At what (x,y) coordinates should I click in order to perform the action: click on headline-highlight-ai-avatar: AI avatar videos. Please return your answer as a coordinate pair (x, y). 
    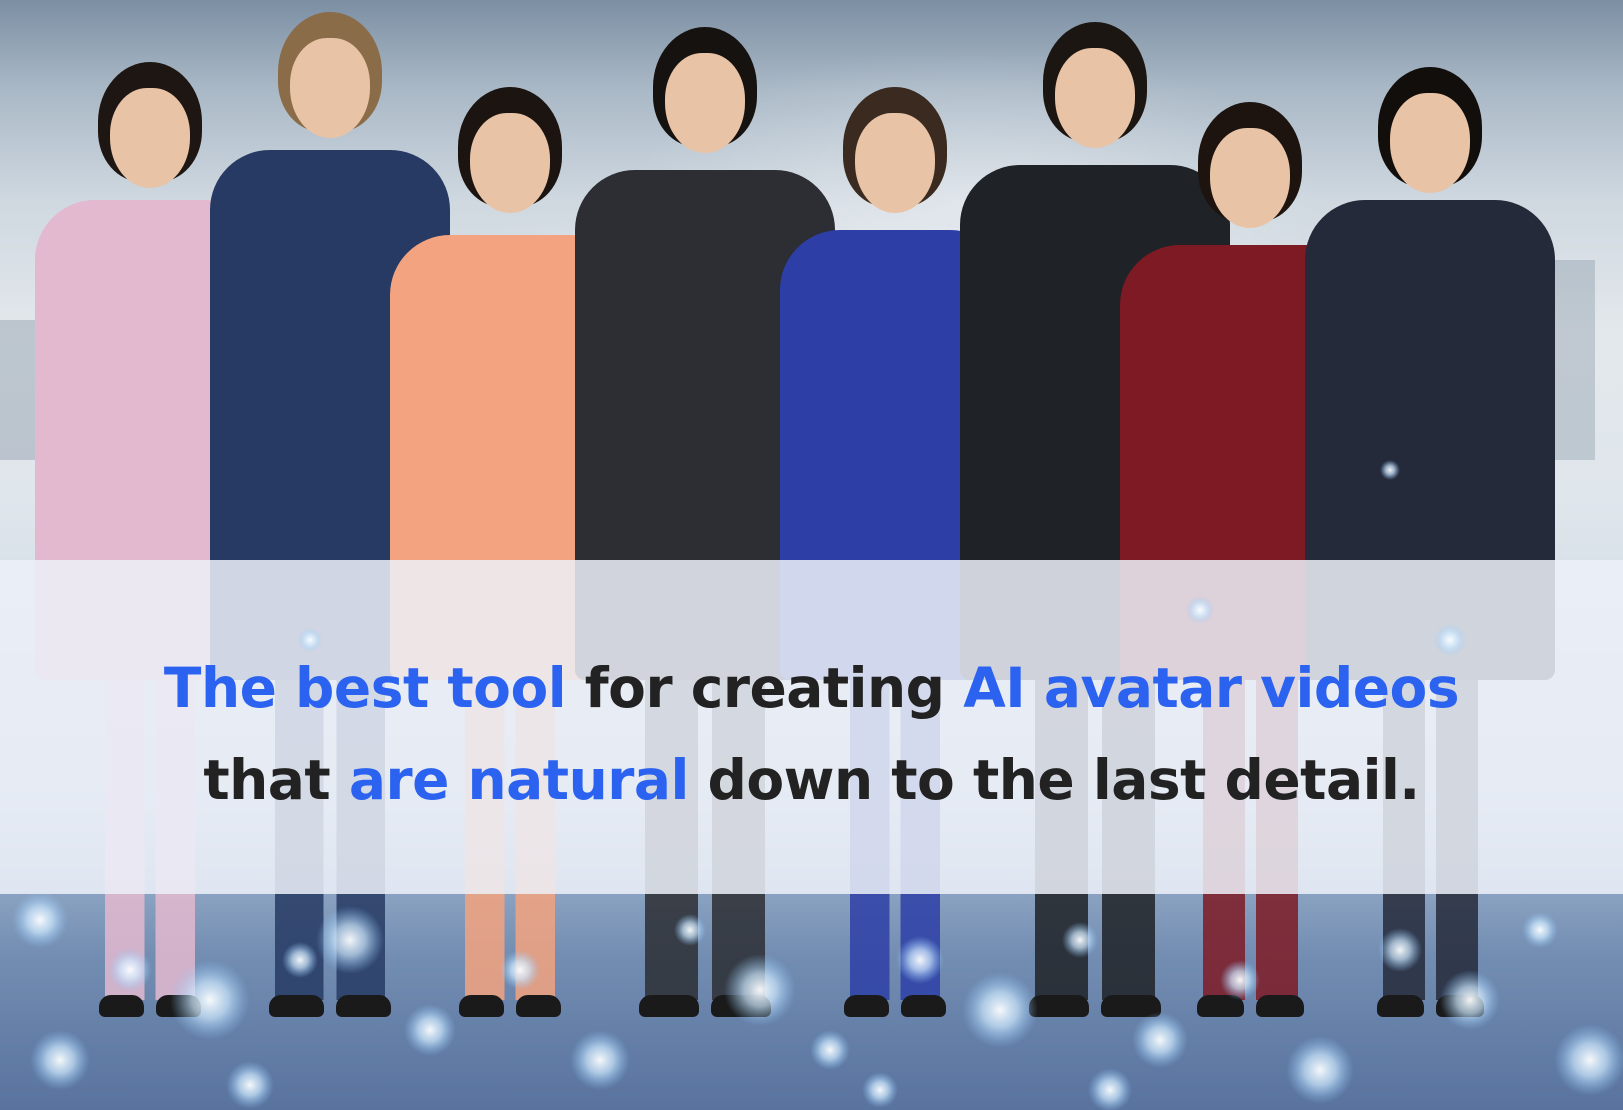
    Looking at the image, I should click on (1211, 688).